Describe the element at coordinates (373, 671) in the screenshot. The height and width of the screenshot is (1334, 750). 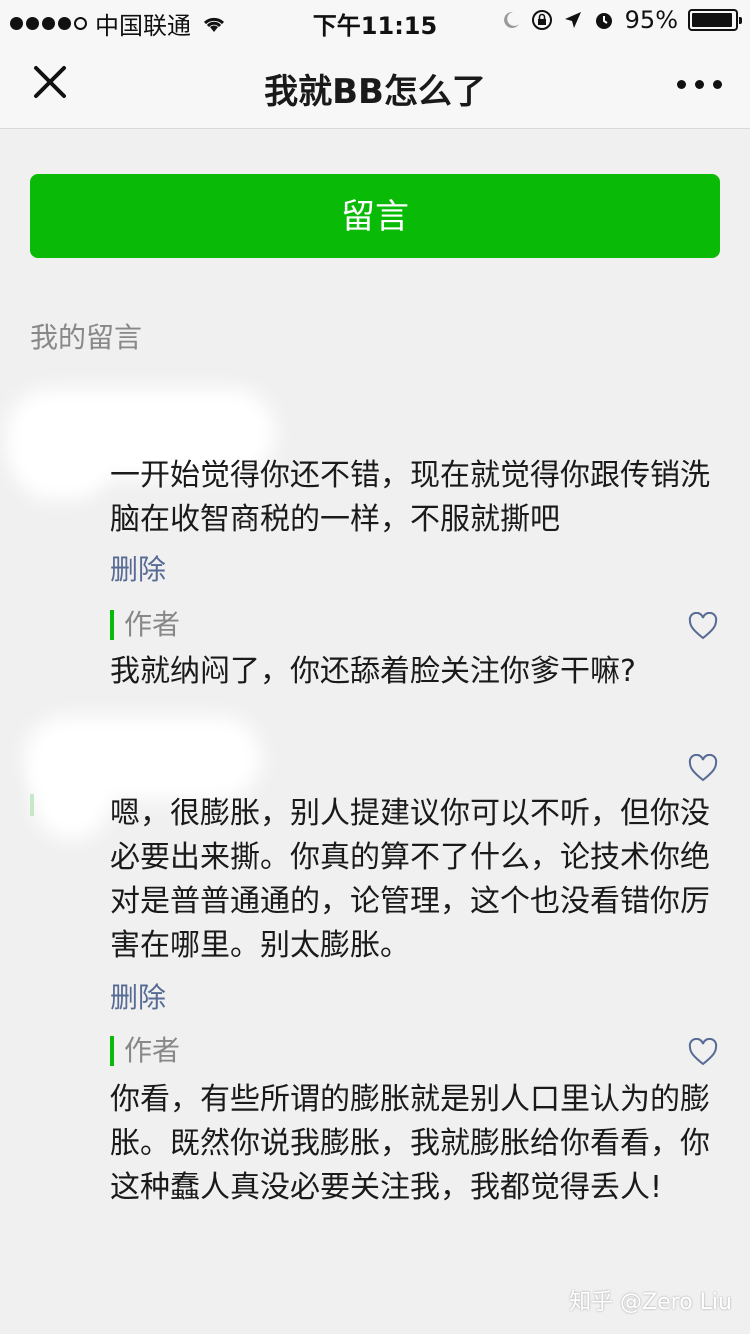
I see `author-reply-text: 我就纳闷了，你还舔着脸关注你爹干嘛?` at that location.